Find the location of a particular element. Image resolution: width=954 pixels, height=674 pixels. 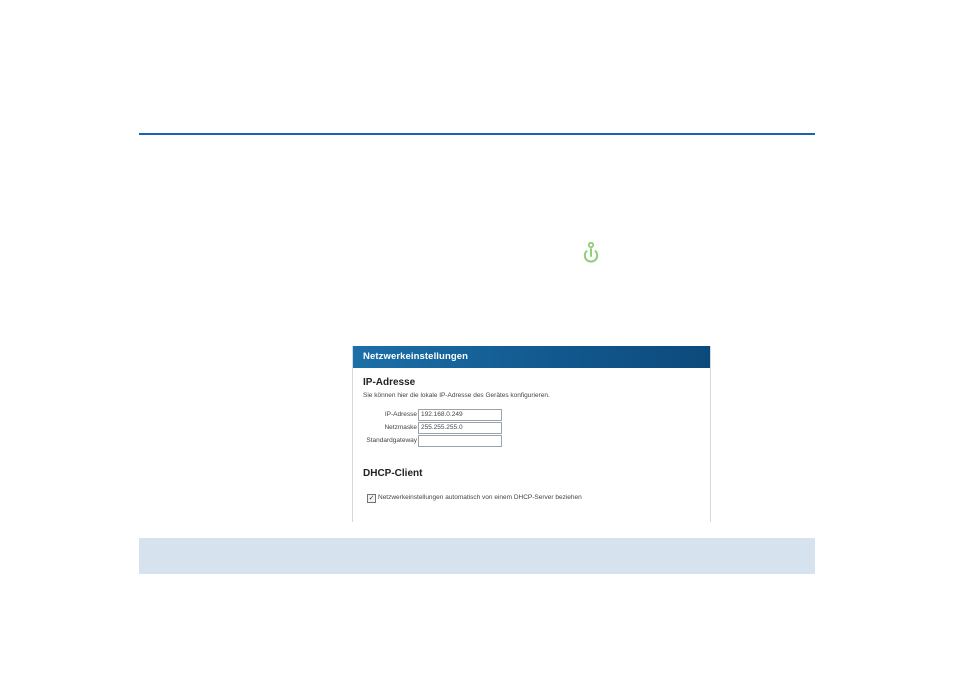

top-divider-line is located at coordinates (477, 134).